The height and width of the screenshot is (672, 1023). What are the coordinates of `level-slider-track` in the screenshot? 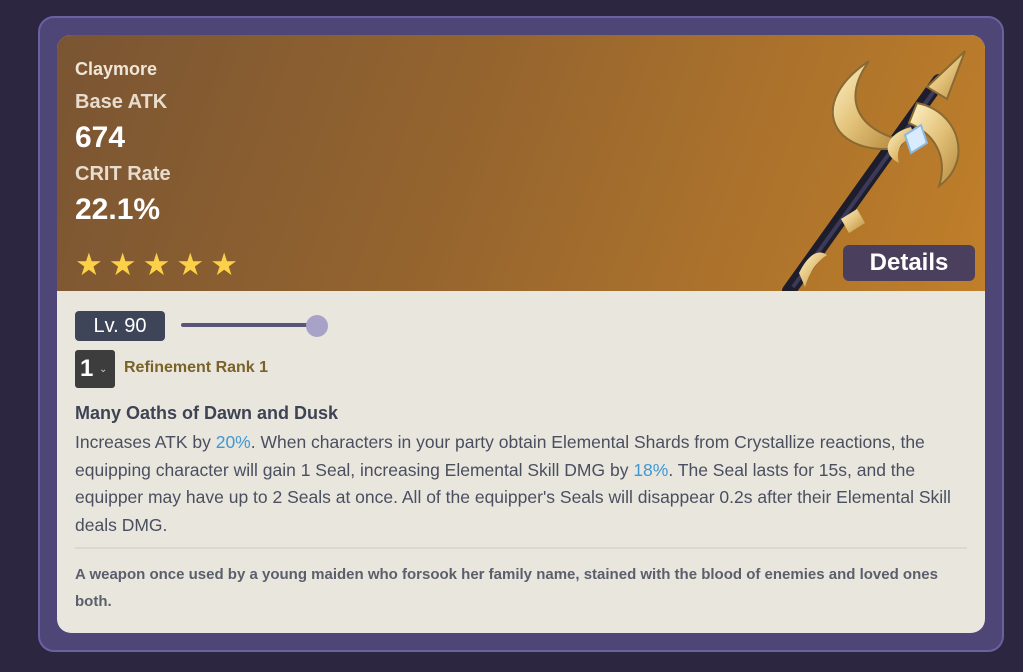 It's located at (249, 325).